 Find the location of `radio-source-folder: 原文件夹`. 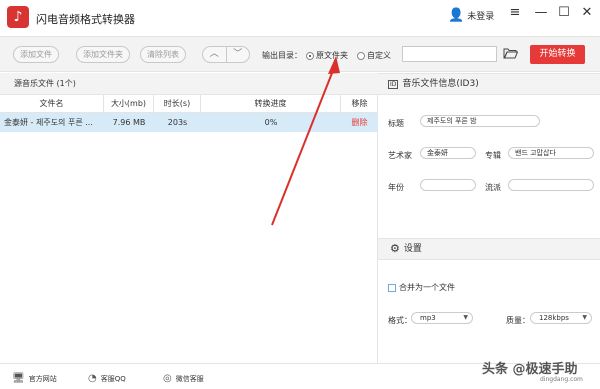

radio-source-folder: 原文件夹 is located at coordinates (327, 55).